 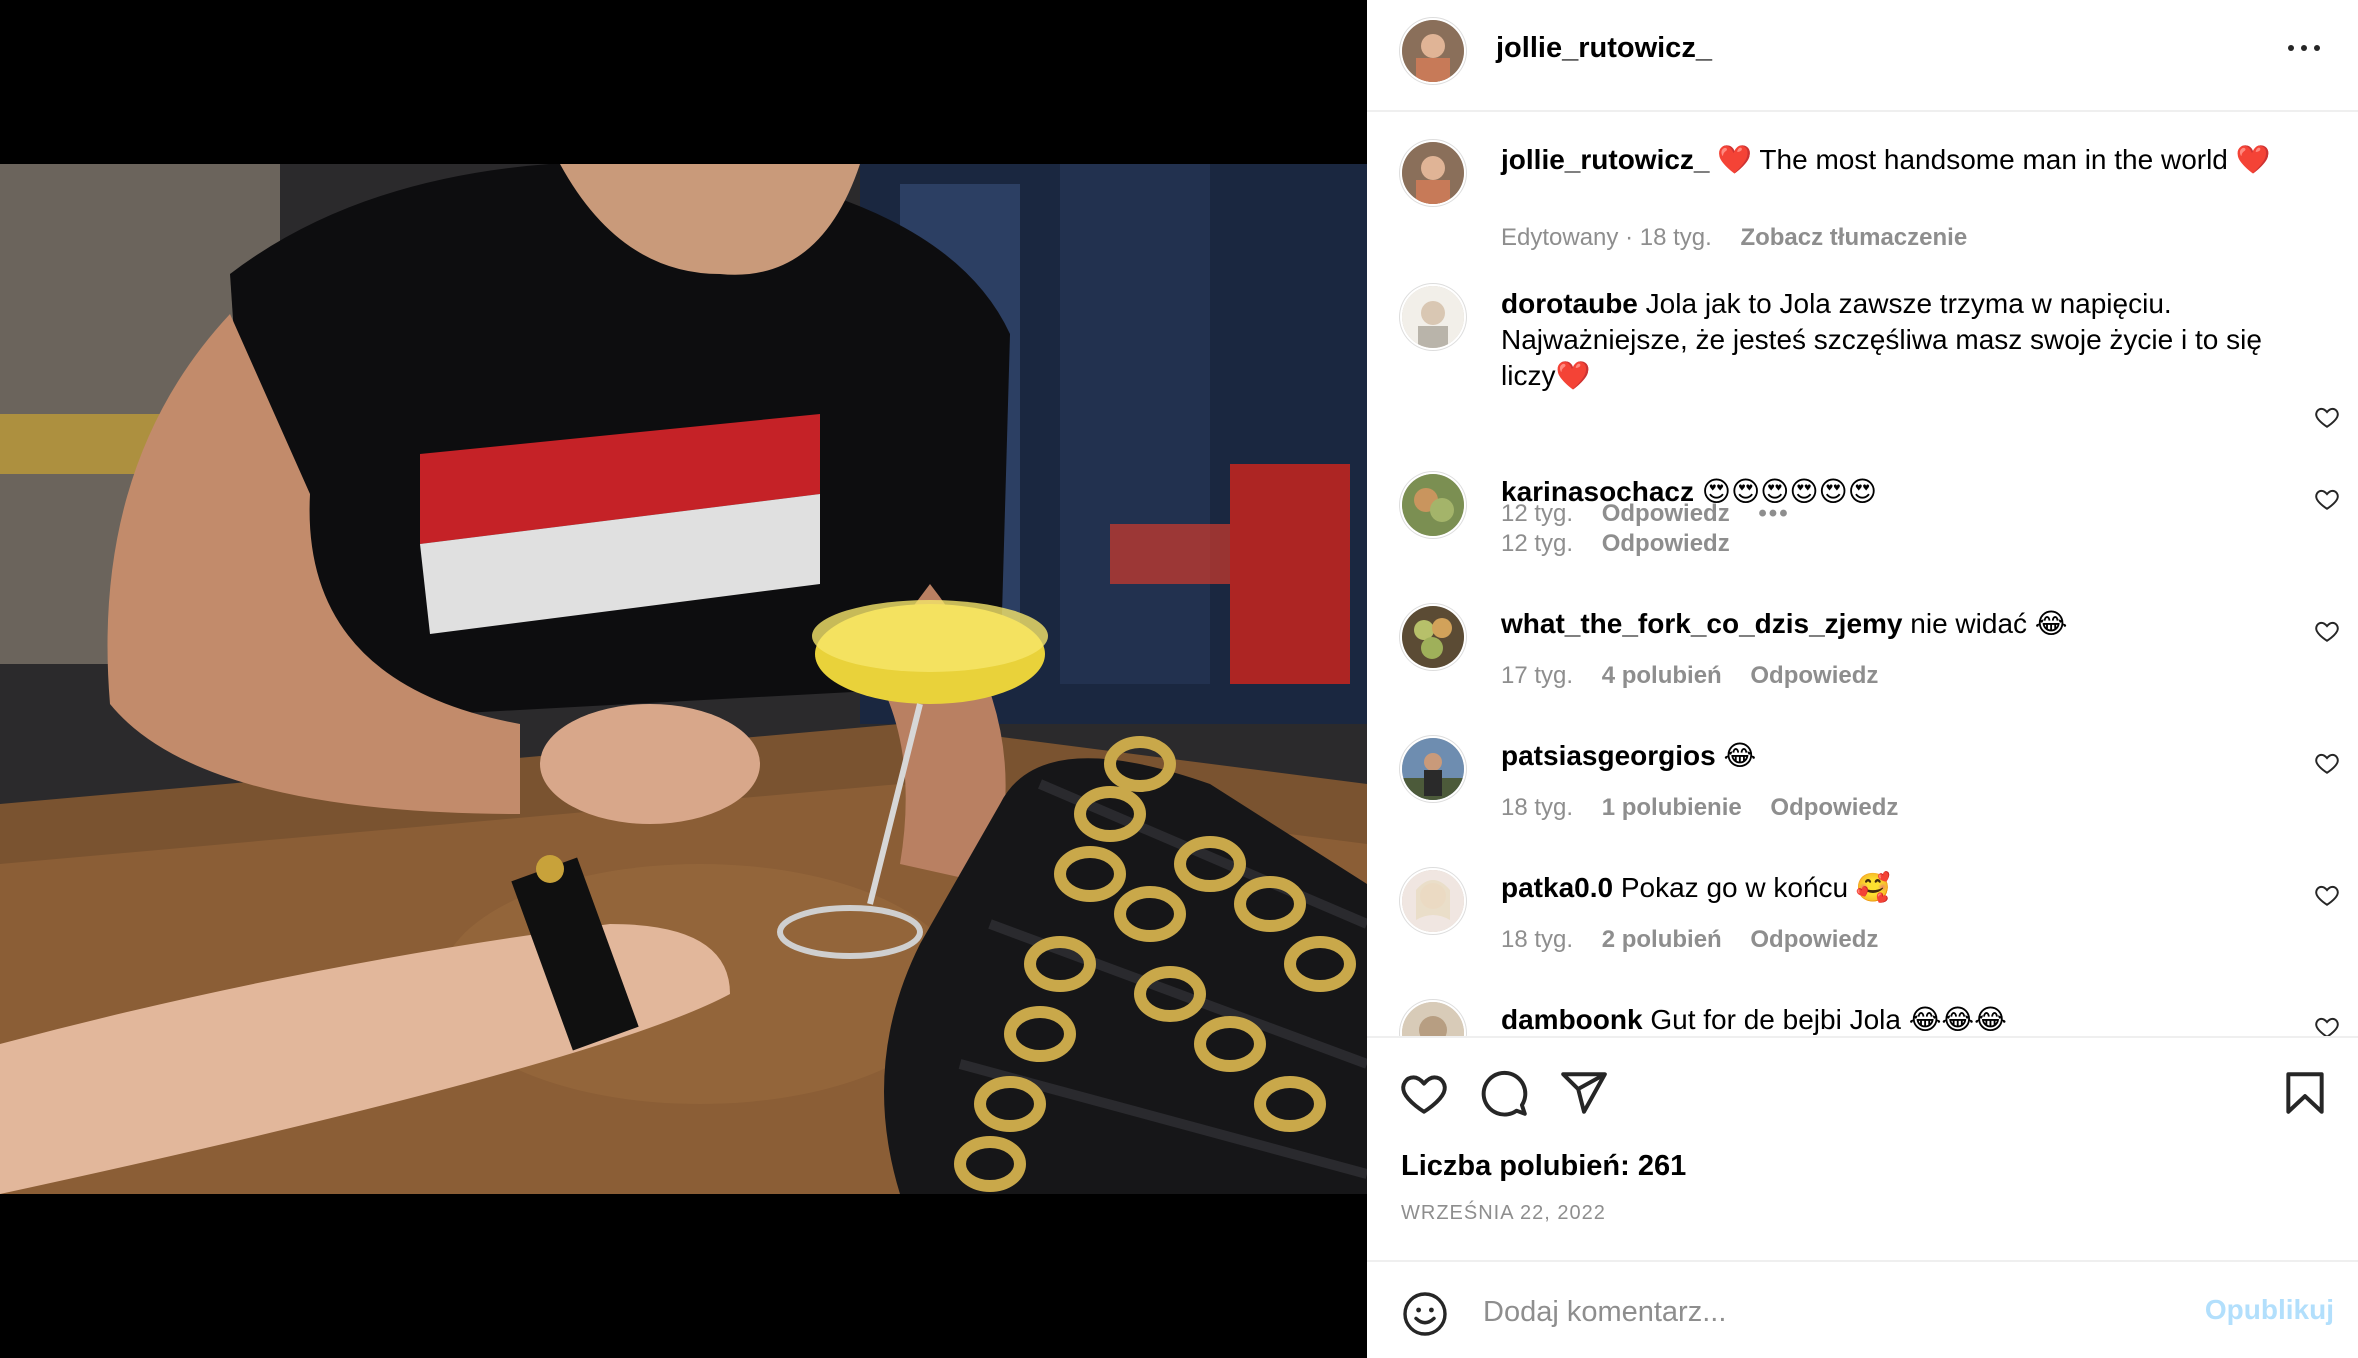 I want to click on comment-input, so click(x=1828, y=1312).